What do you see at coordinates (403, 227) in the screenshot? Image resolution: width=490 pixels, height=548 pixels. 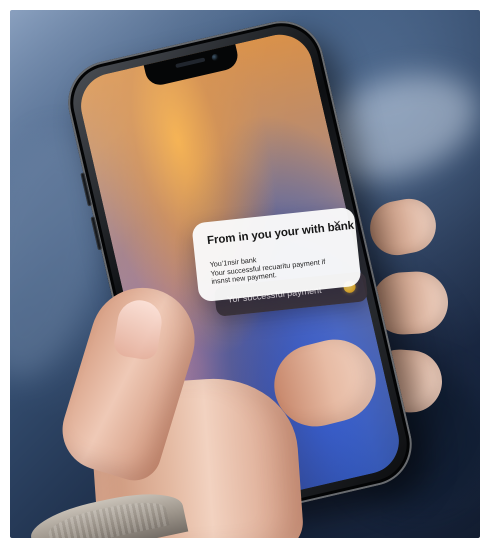 I see `finger` at bounding box center [403, 227].